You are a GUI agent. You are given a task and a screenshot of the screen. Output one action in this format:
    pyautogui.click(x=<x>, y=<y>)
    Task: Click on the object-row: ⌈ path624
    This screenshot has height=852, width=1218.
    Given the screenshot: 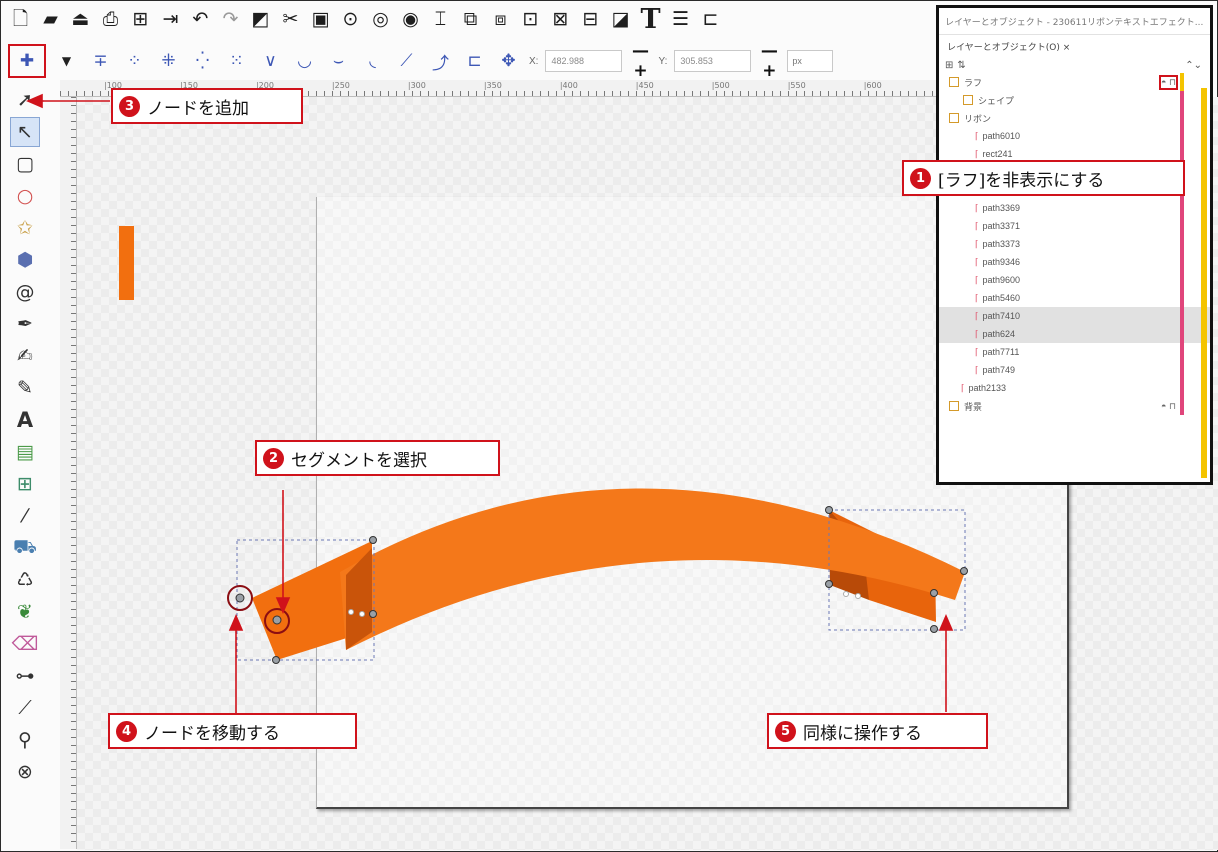 What is the action you would take?
    pyautogui.click(x=1074, y=334)
    